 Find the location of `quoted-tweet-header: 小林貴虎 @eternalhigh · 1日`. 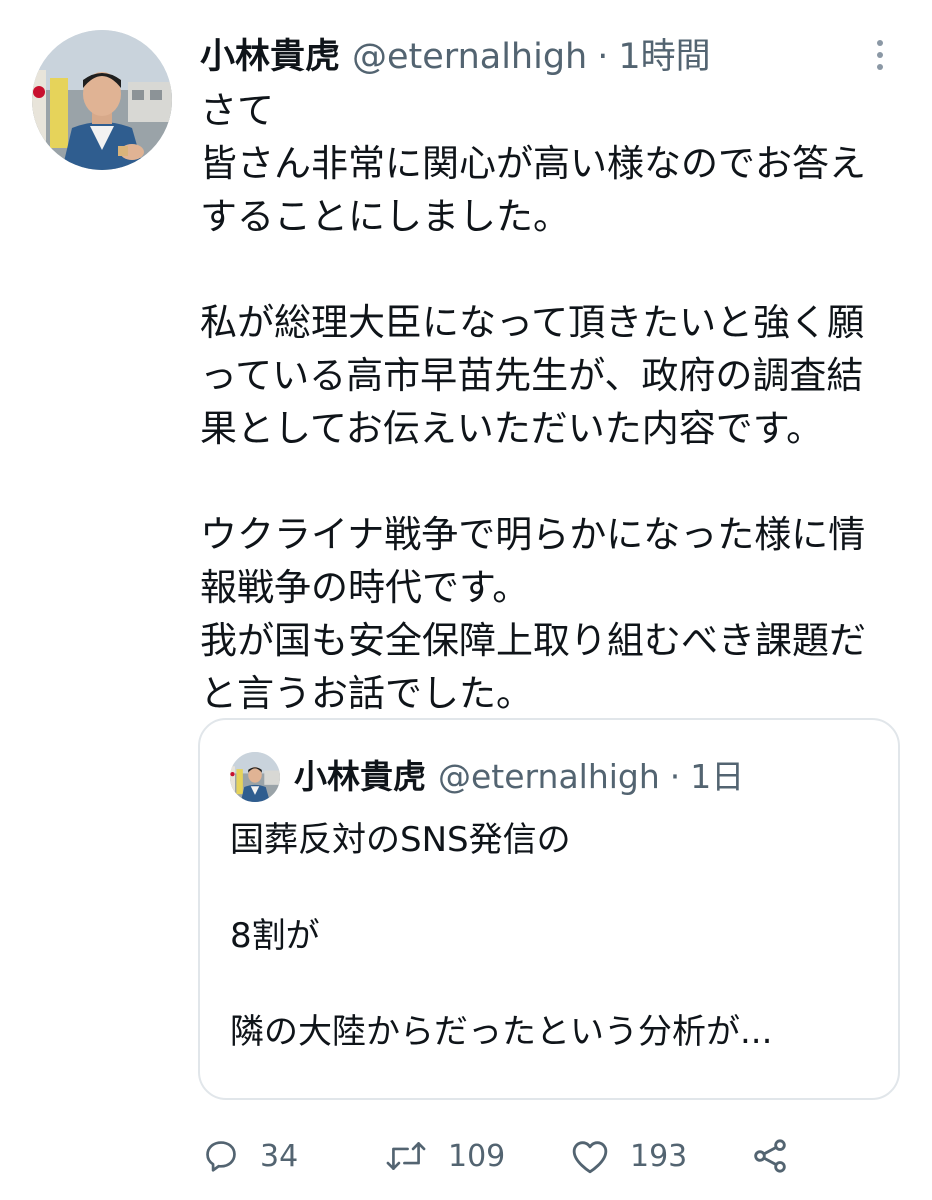

quoted-tweet-header: 小林貴虎 @eternalhigh · 1日 is located at coordinates (519, 777).